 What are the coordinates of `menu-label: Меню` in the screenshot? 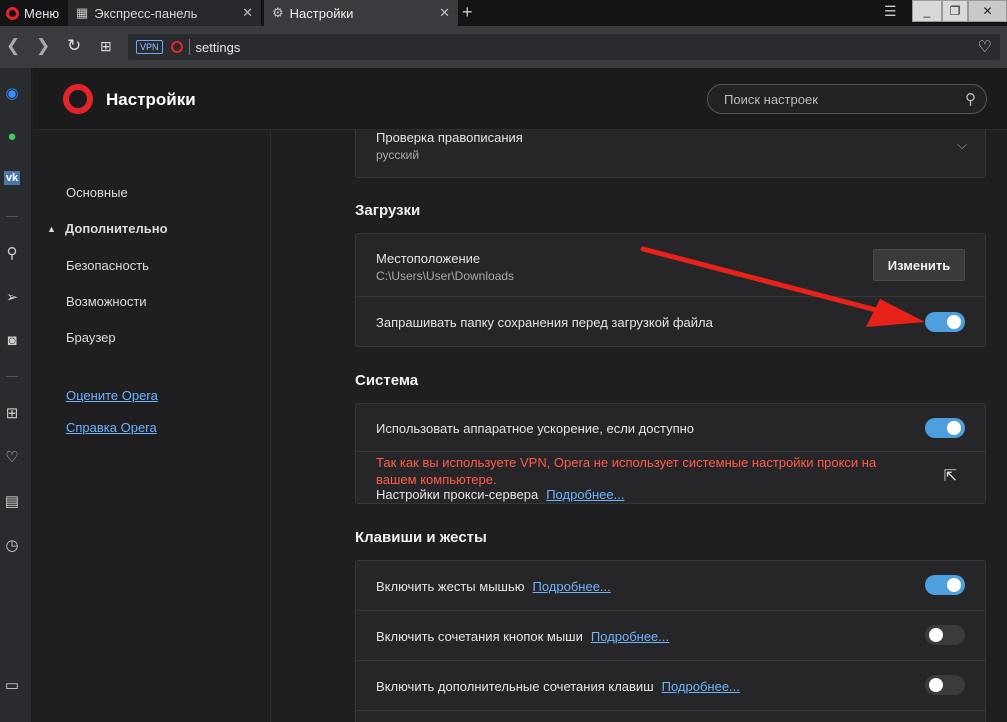 It's located at (42, 13).